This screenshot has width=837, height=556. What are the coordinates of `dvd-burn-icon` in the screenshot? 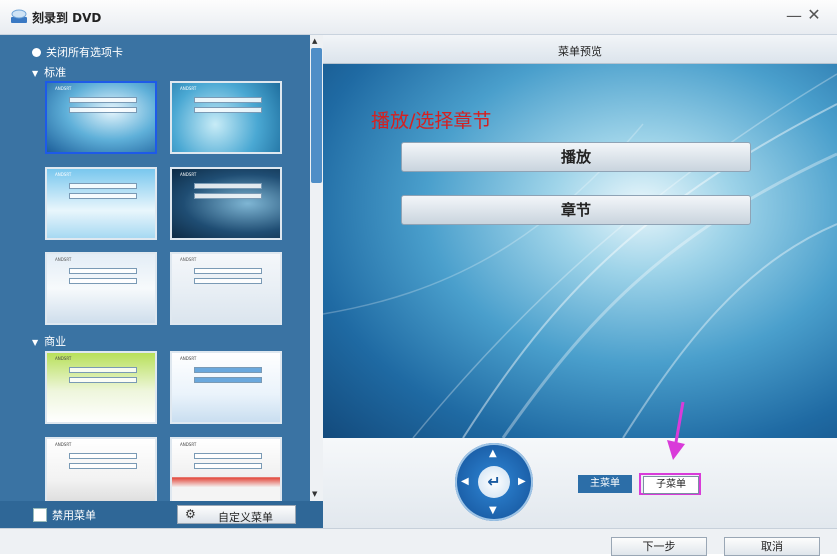 It's located at (19, 16).